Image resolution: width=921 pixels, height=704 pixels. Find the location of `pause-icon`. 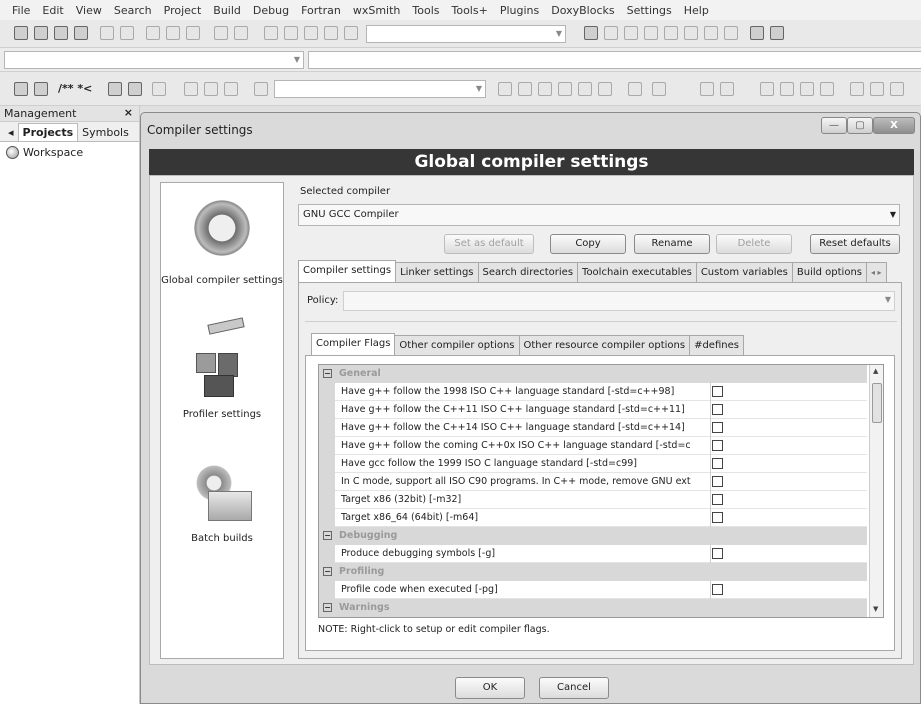

pause-icon is located at coordinates (711, 33).